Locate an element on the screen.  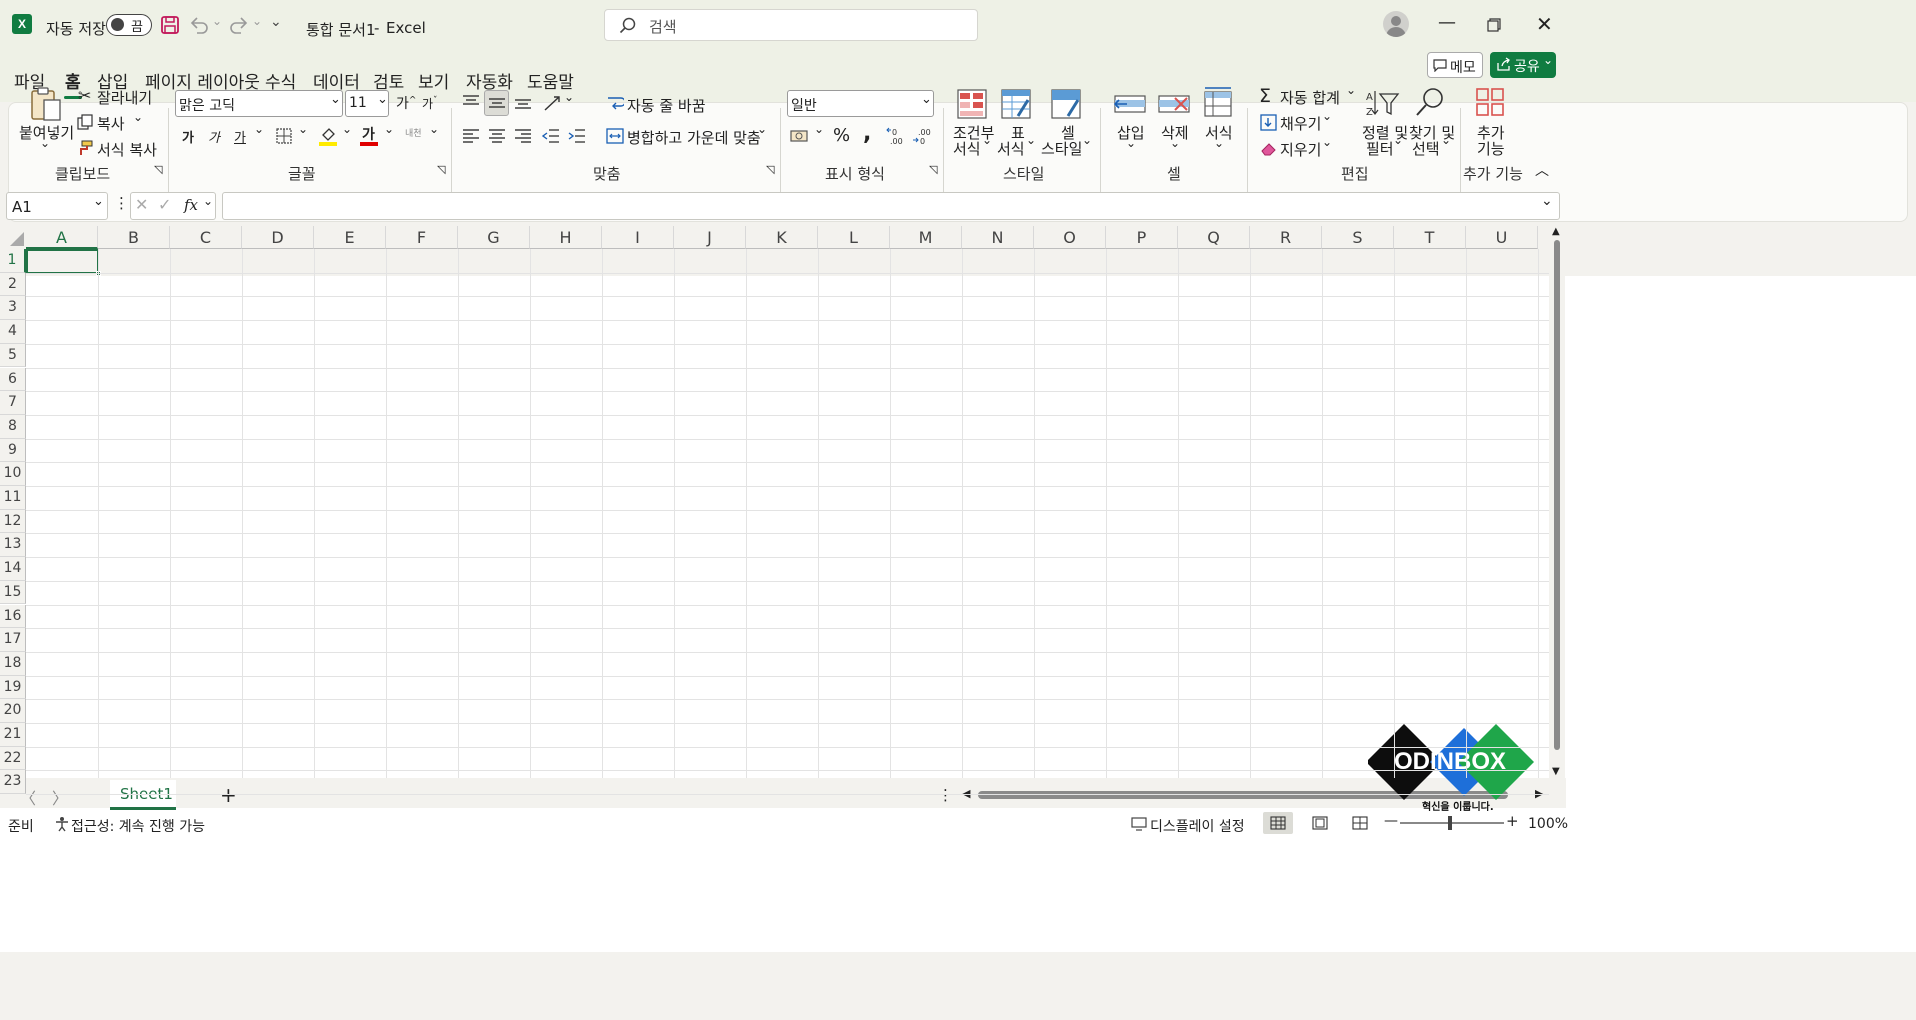
row-header-7: 7 is located at coordinates (13, 403).